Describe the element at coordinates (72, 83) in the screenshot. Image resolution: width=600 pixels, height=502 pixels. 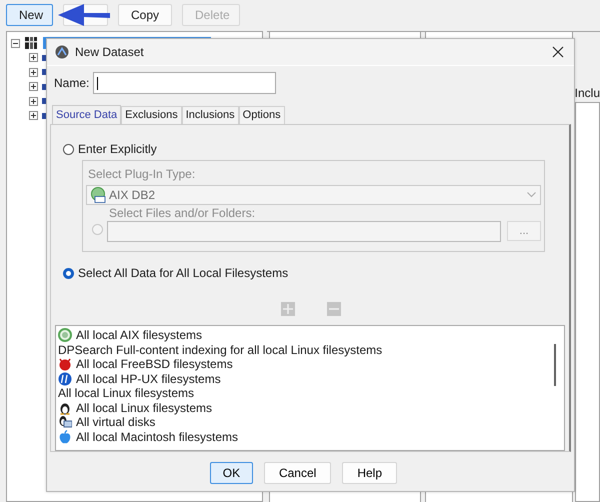
I see `field-label: Name:` at that location.